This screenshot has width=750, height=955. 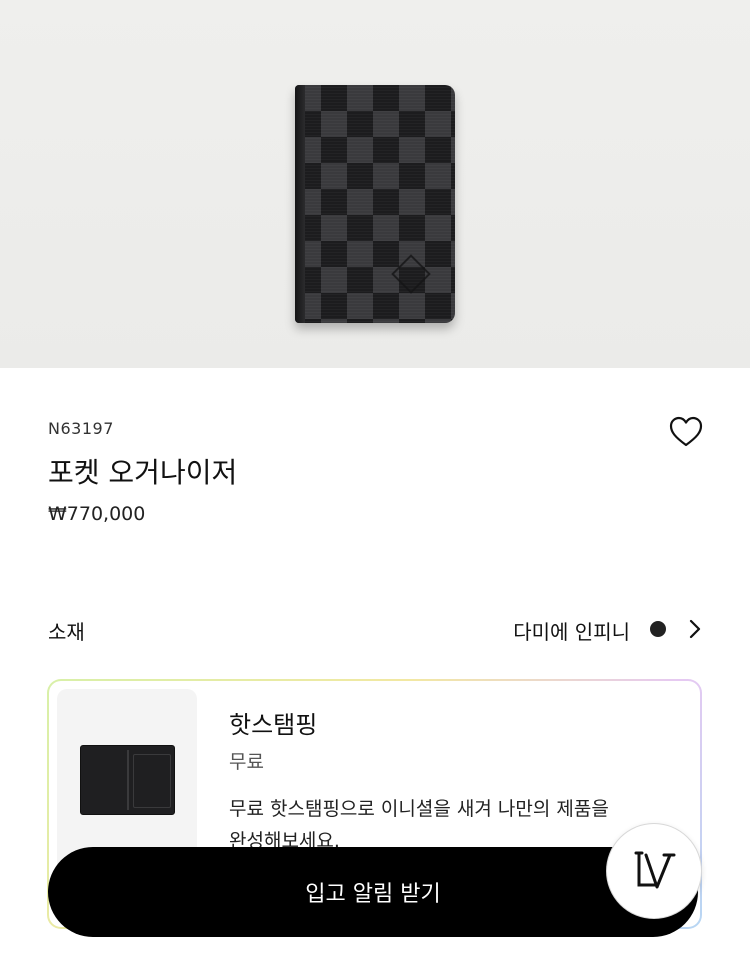 I want to click on lv-monogram-glyph, so click(x=655, y=870).